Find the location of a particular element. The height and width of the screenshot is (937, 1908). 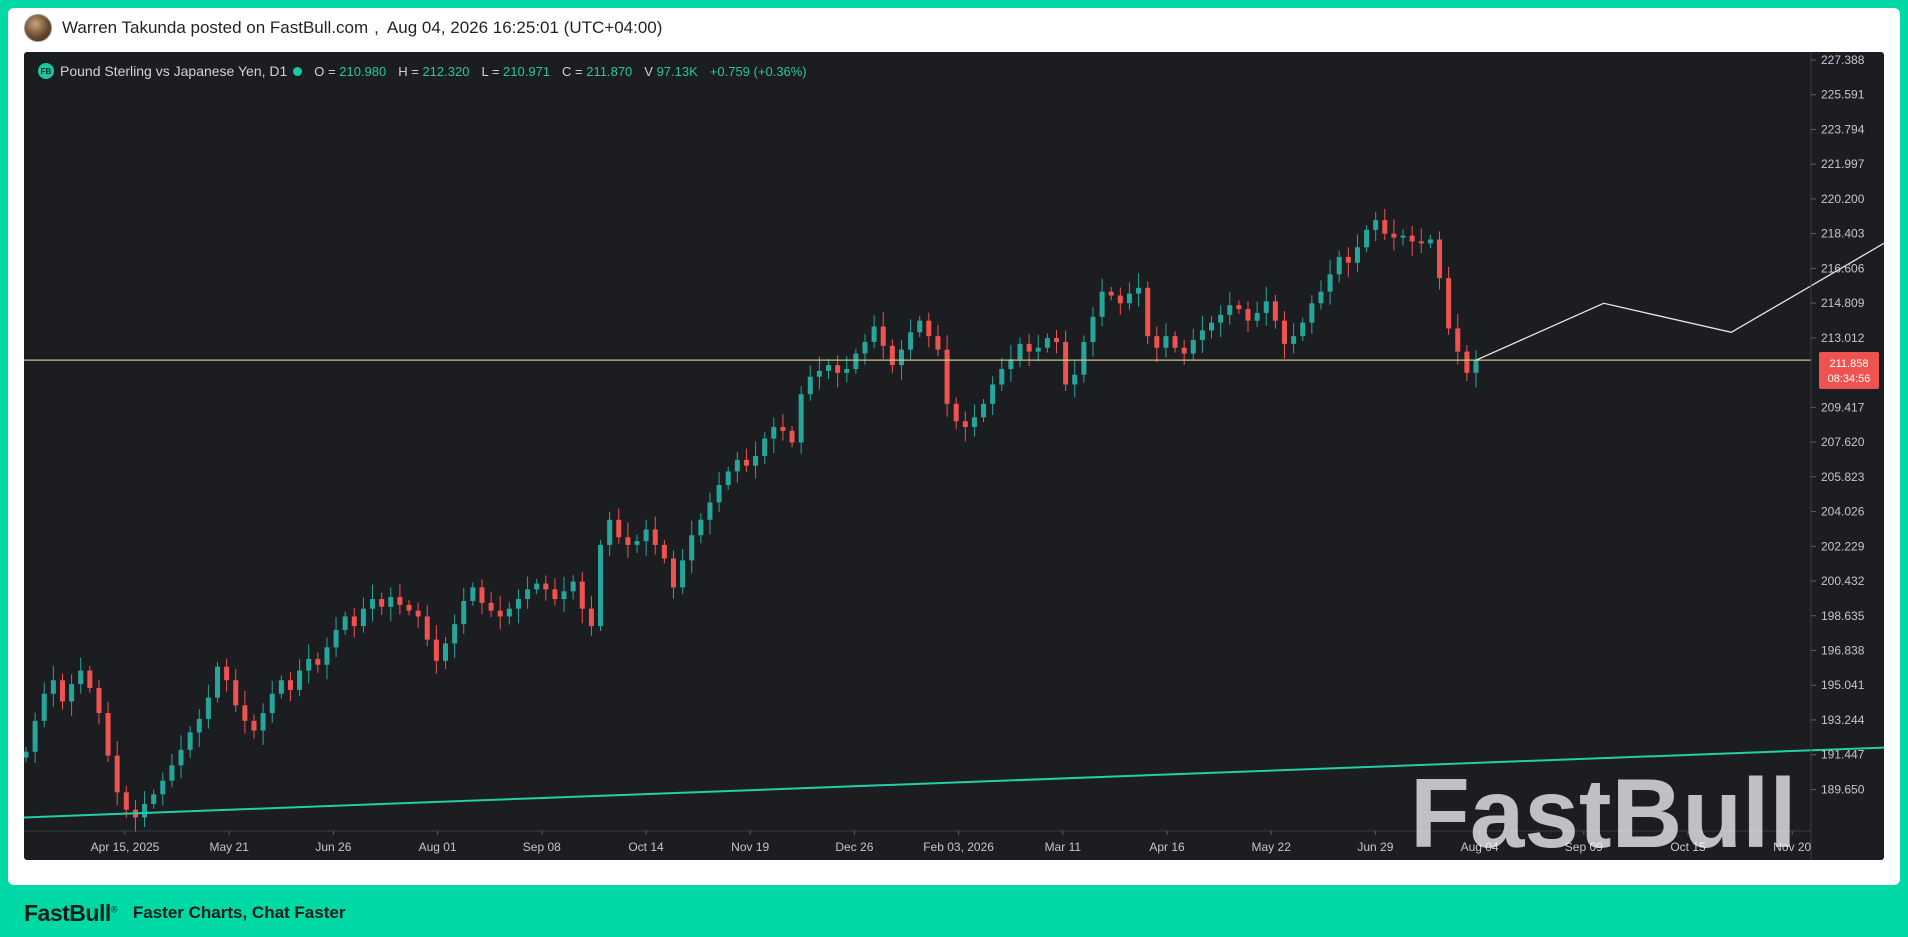

symbol-name: Pound Sterling vs Japanese Yen, D1 is located at coordinates (173, 71).